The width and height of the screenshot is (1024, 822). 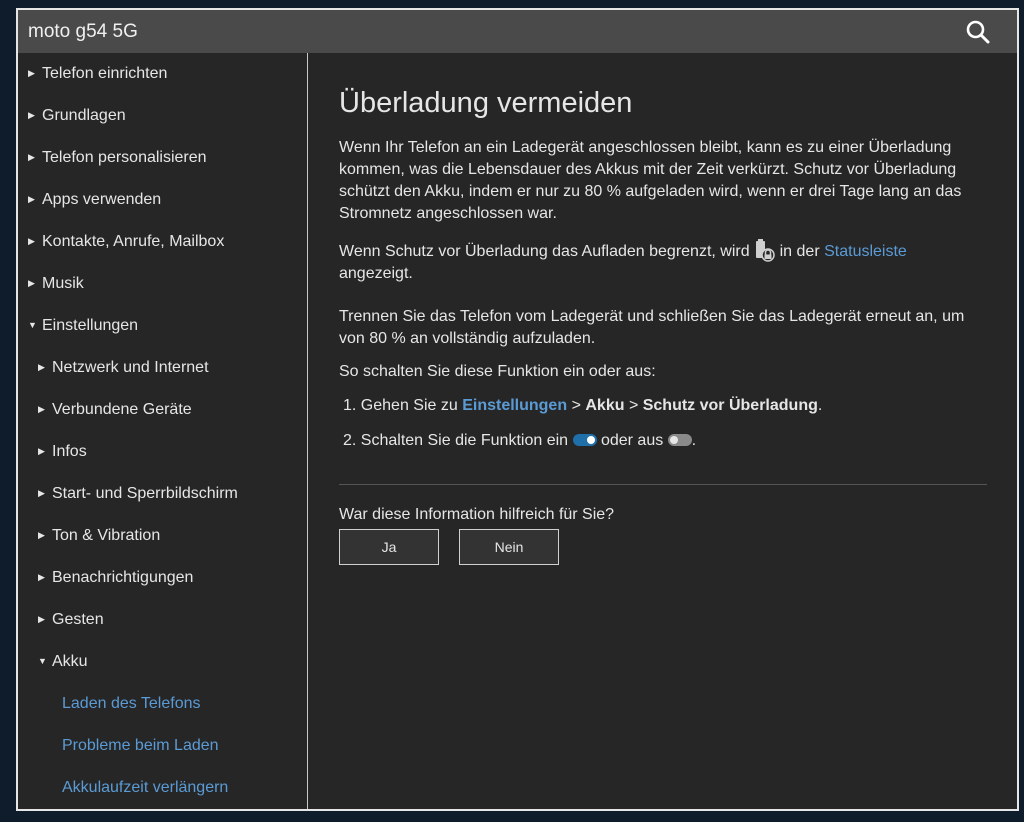 I want to click on sidebar-item-benachrichtigungen: ▶ Benachrichtigungen, so click(x=115, y=578).